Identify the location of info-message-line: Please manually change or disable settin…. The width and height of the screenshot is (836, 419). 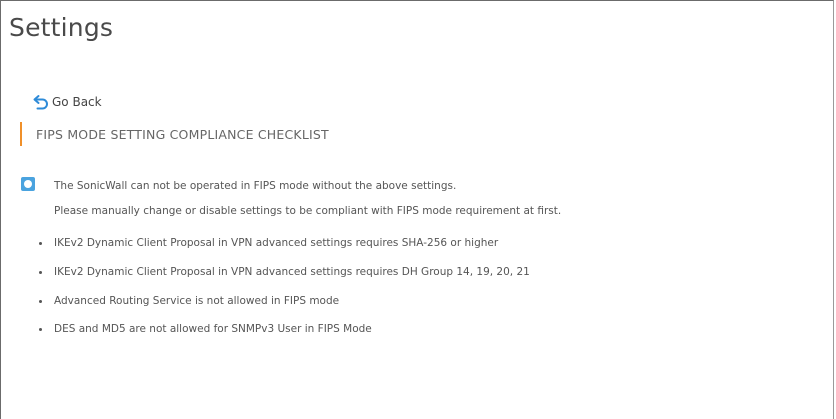
(308, 211).